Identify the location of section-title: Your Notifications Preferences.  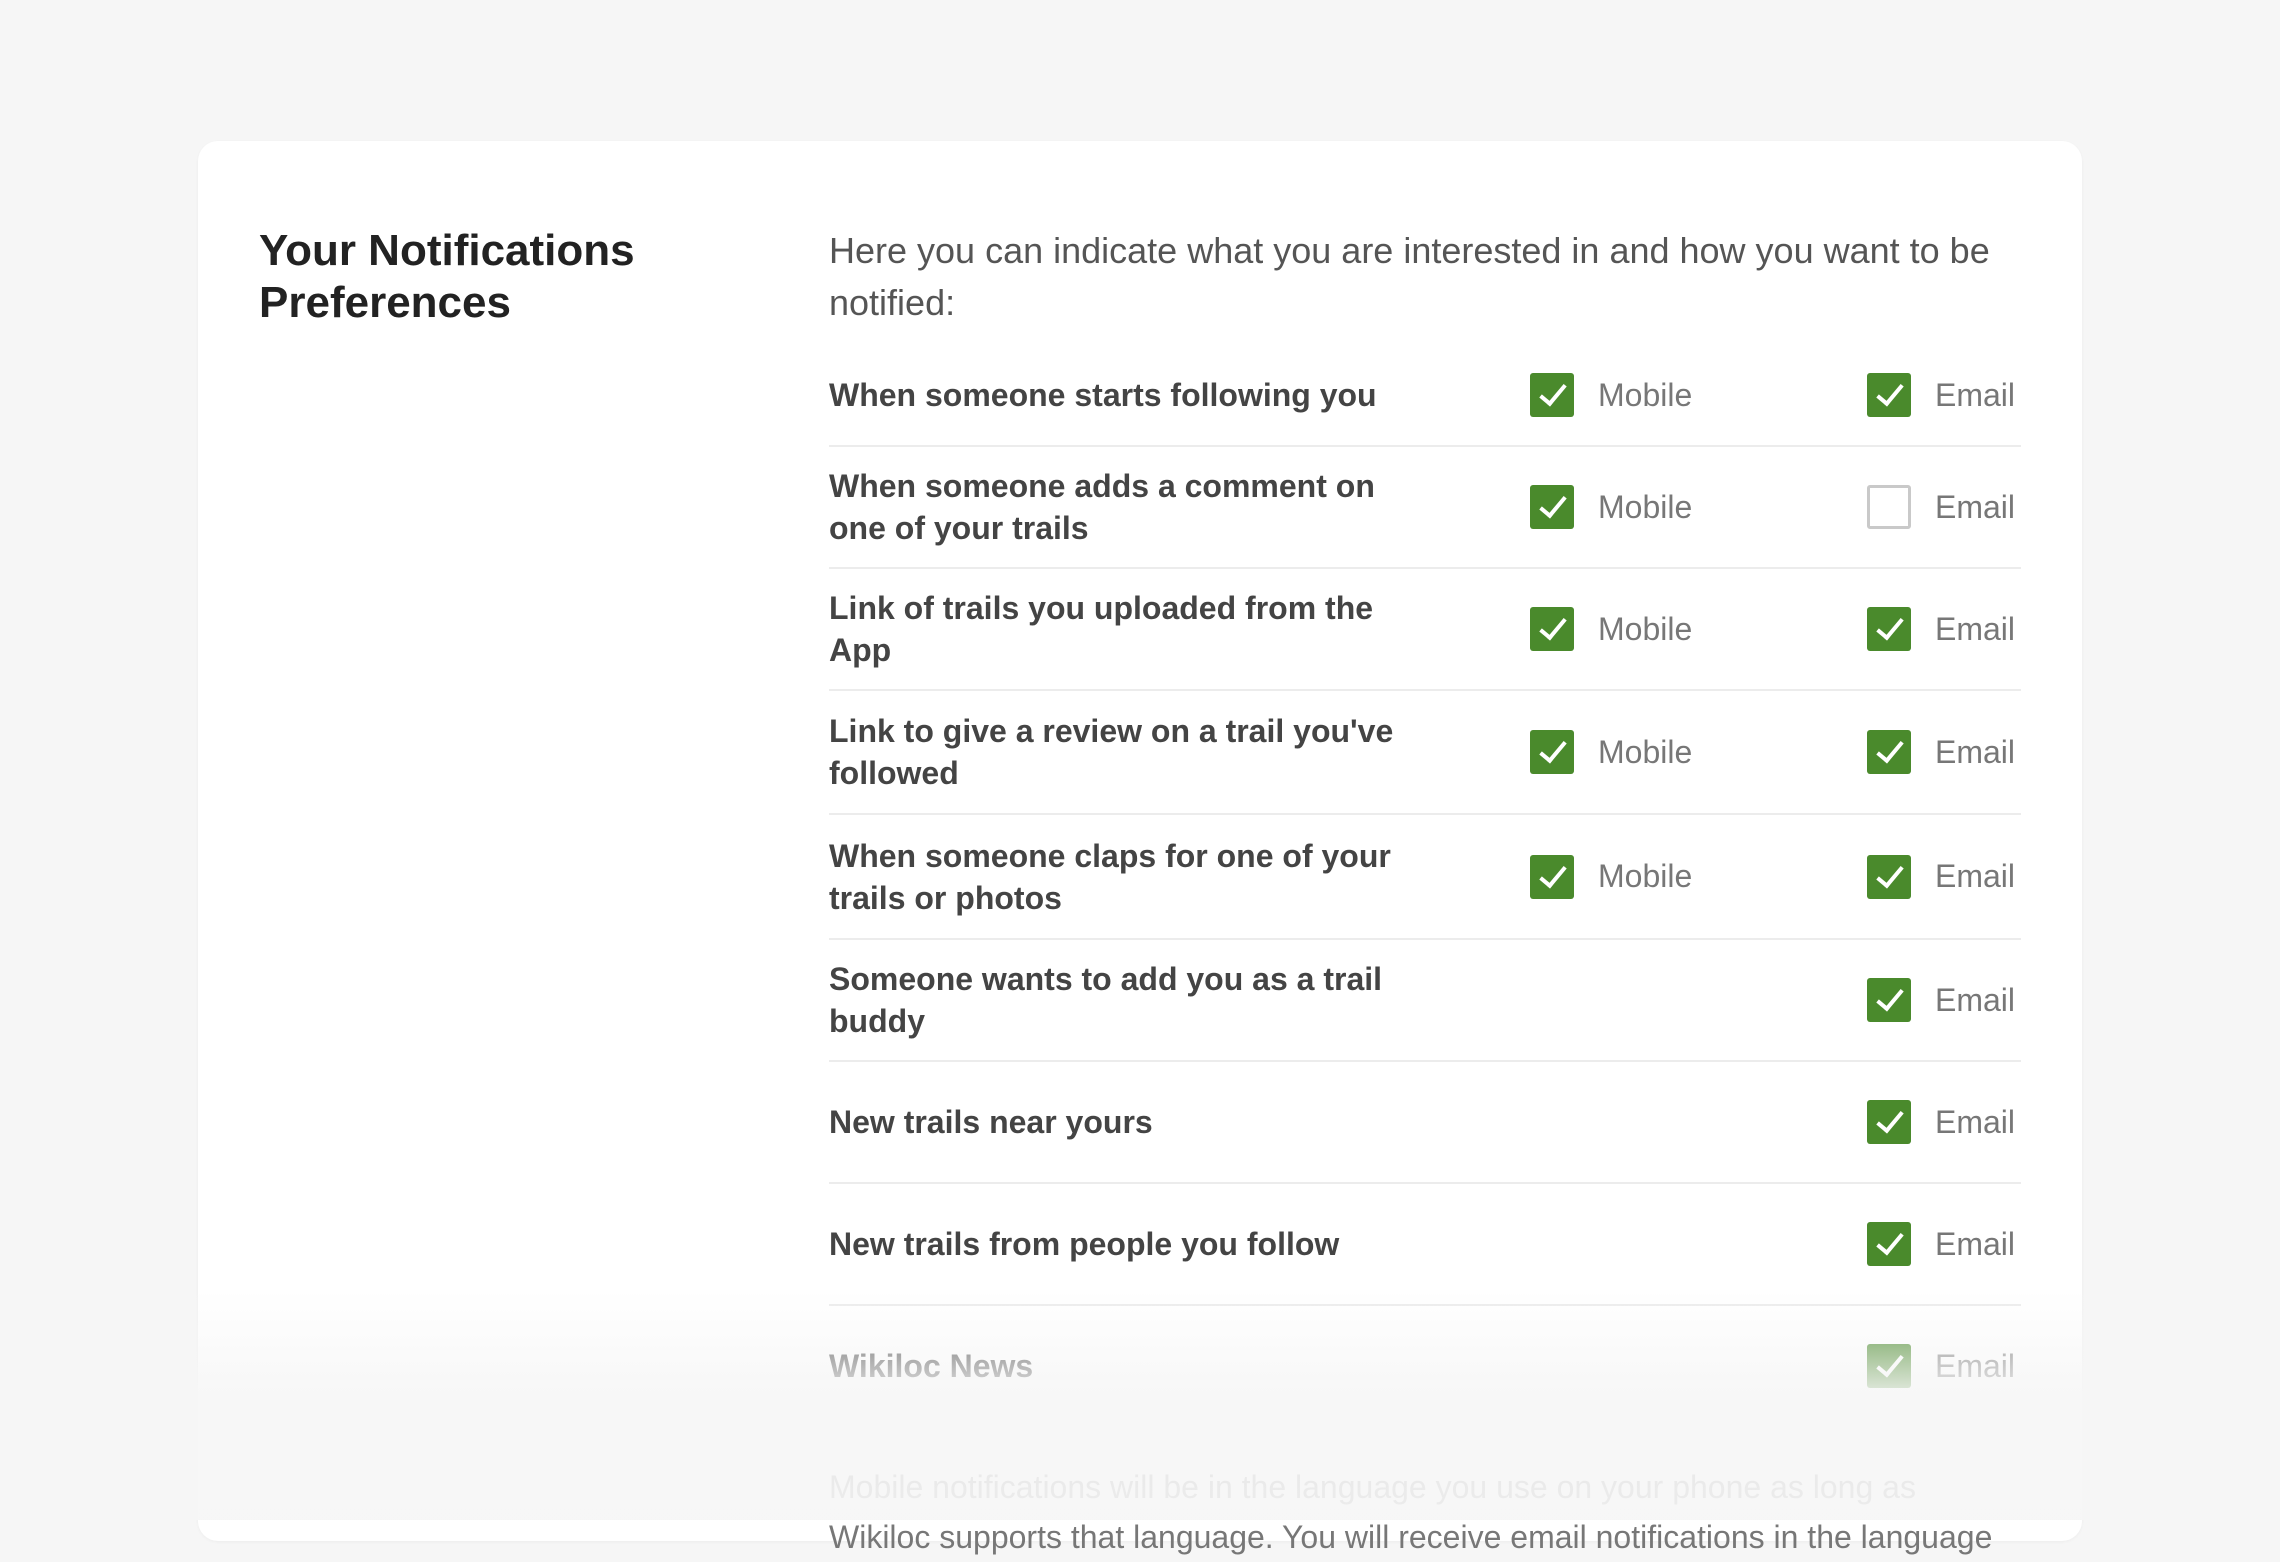
(447, 276).